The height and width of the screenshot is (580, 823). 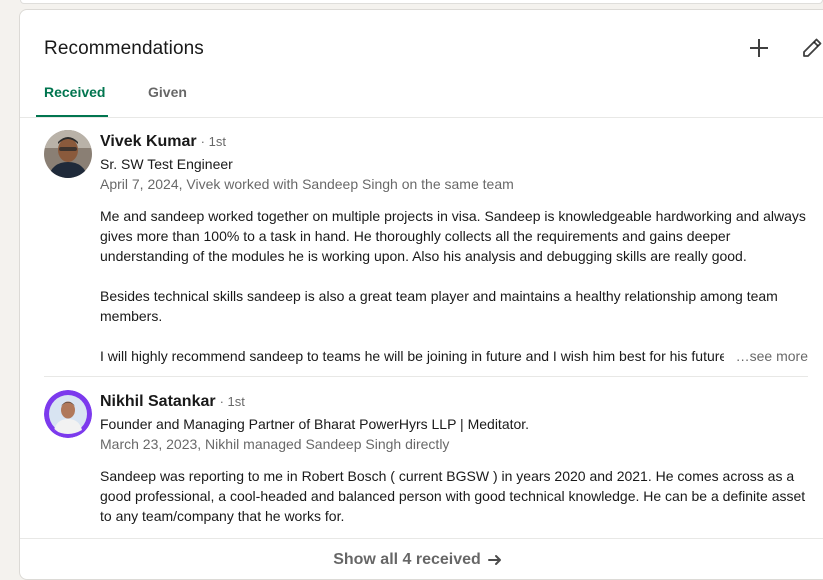 I want to click on pencil-icon, so click(x=812, y=47).